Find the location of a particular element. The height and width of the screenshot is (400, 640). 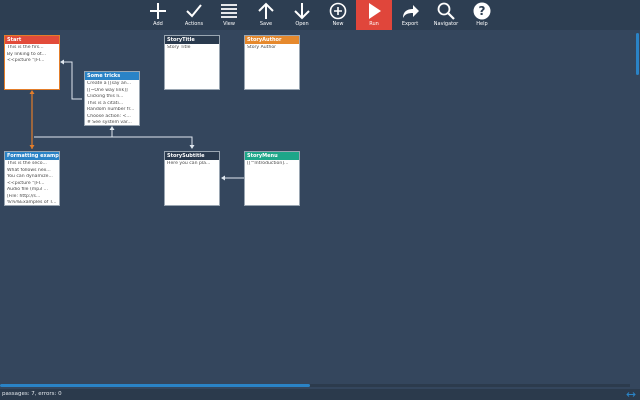

link-bus is located at coordinates (114, 137).